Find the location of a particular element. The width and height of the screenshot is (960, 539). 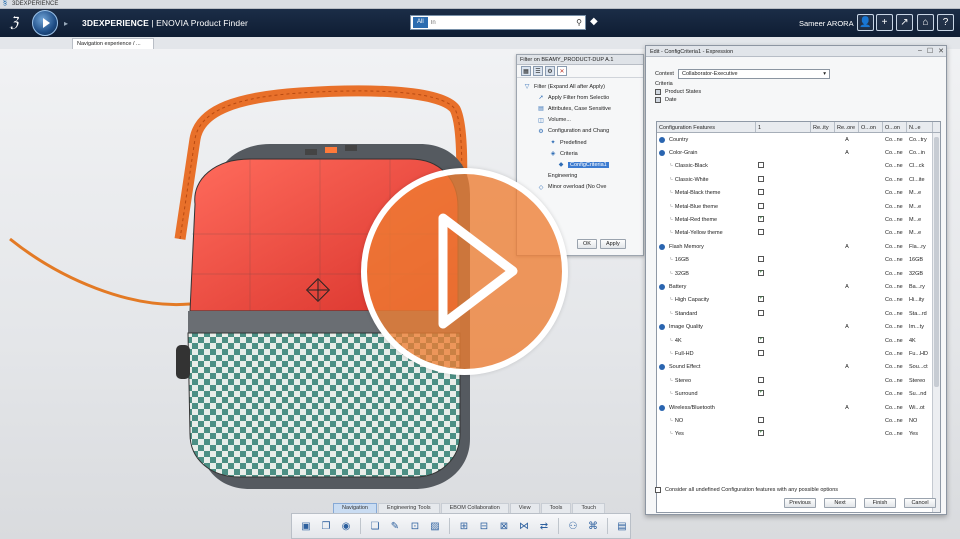

table-row: Image Quality A Co...ne Im...ty is located at coordinates (798, 326).